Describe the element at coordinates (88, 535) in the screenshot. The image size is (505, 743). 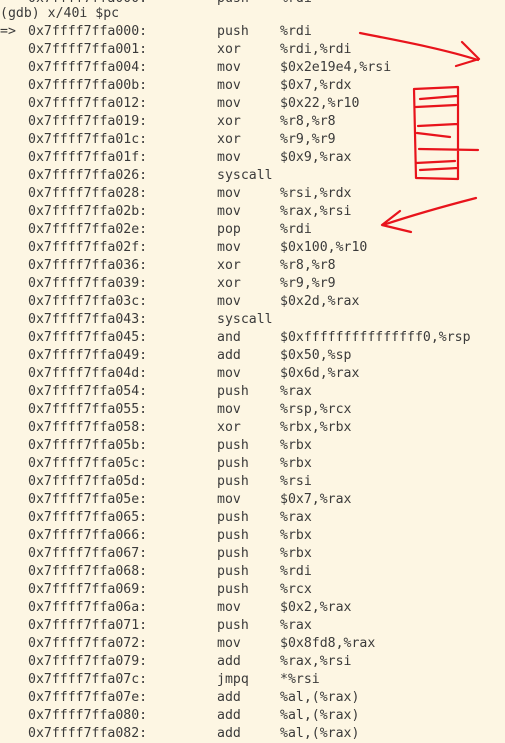
I see `instruction-address: 0x7ffff7ffa066:` at that location.